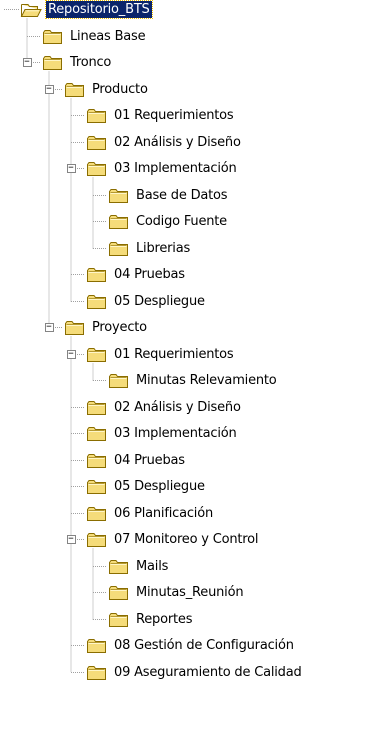  Describe the element at coordinates (181, 195) in the screenshot. I see `tree-node-label: Base de Datos` at that location.